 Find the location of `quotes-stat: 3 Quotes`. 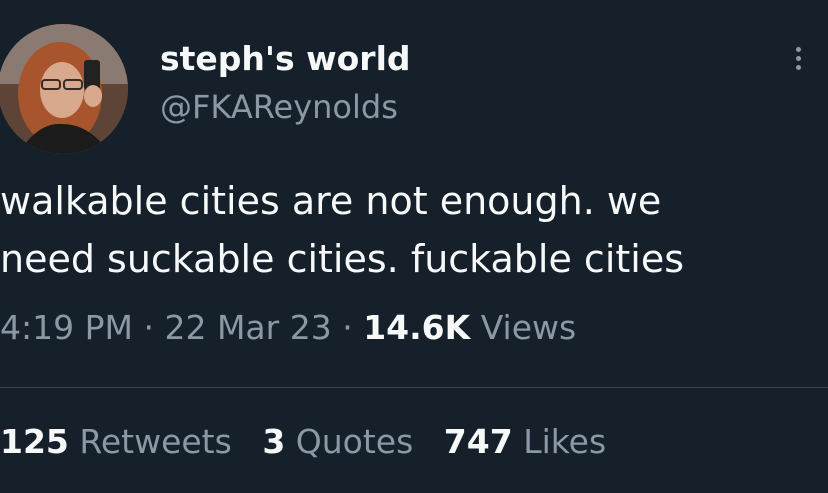

quotes-stat: 3 Quotes is located at coordinates (342, 441).